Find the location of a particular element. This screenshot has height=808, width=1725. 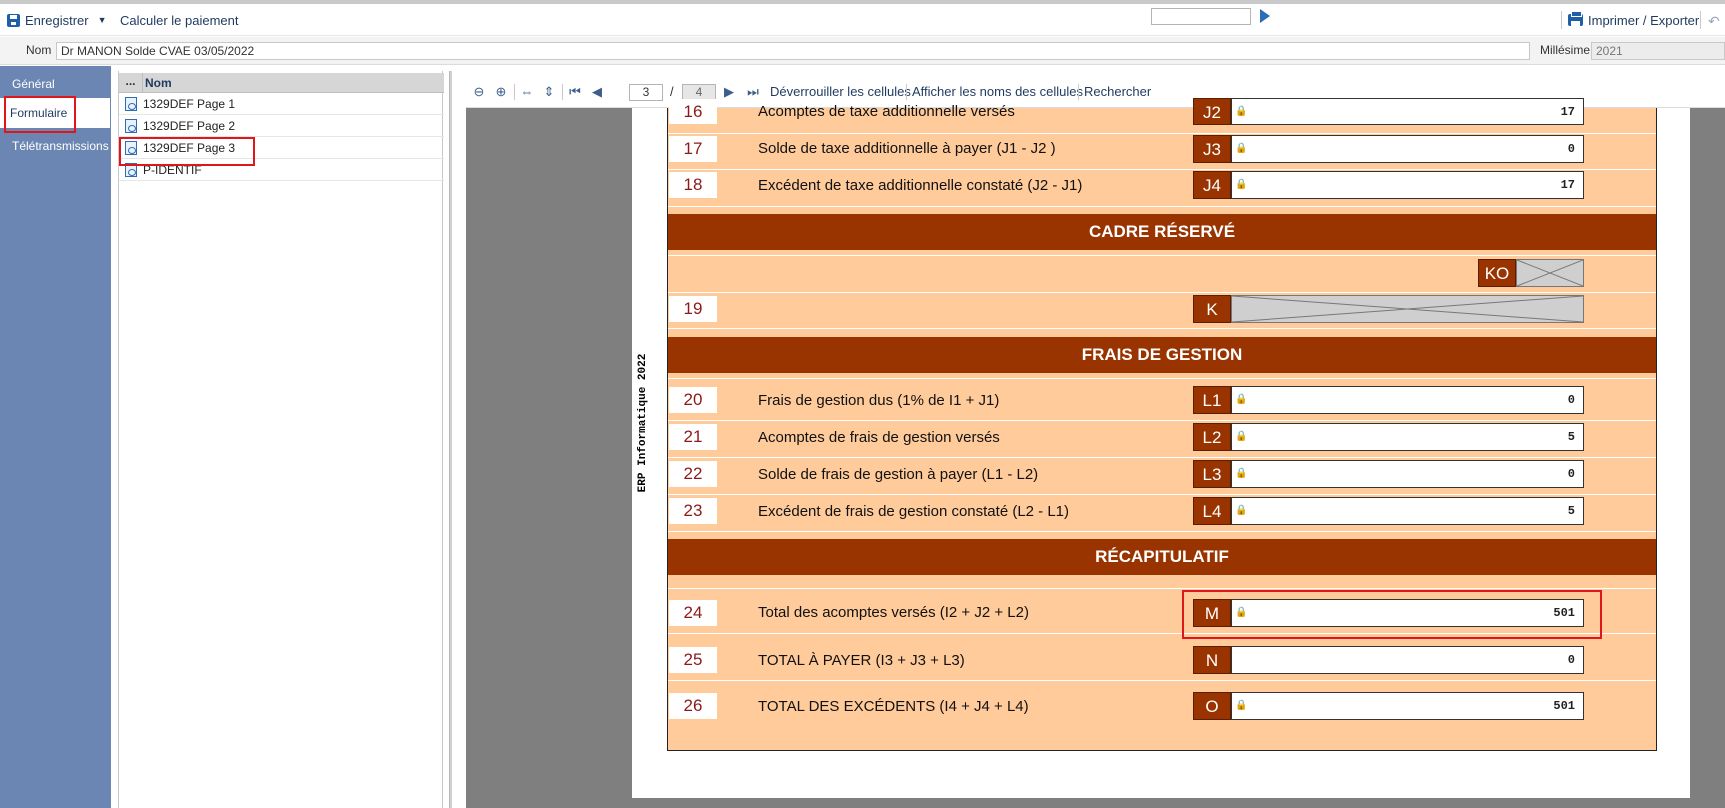

cell-o-field: 🔒 501 is located at coordinates (1407, 706).